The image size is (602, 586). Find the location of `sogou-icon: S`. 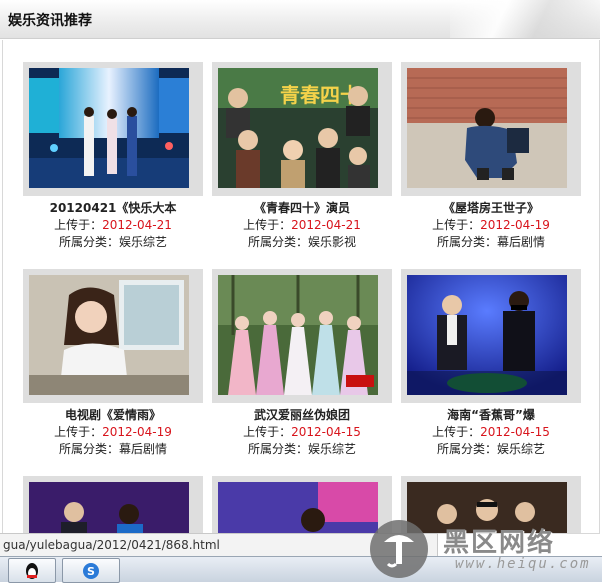

sogou-icon: S is located at coordinates (91, 571).